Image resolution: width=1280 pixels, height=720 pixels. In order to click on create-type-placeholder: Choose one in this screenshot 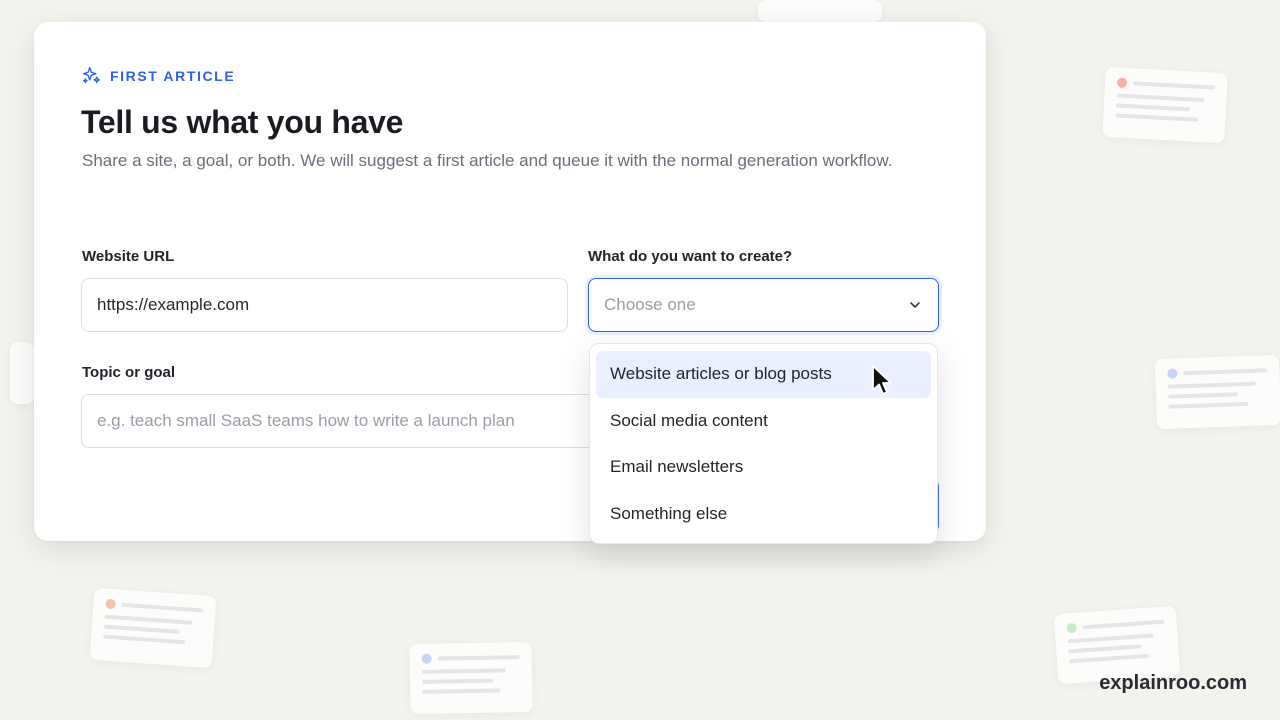, I will do `click(650, 304)`.